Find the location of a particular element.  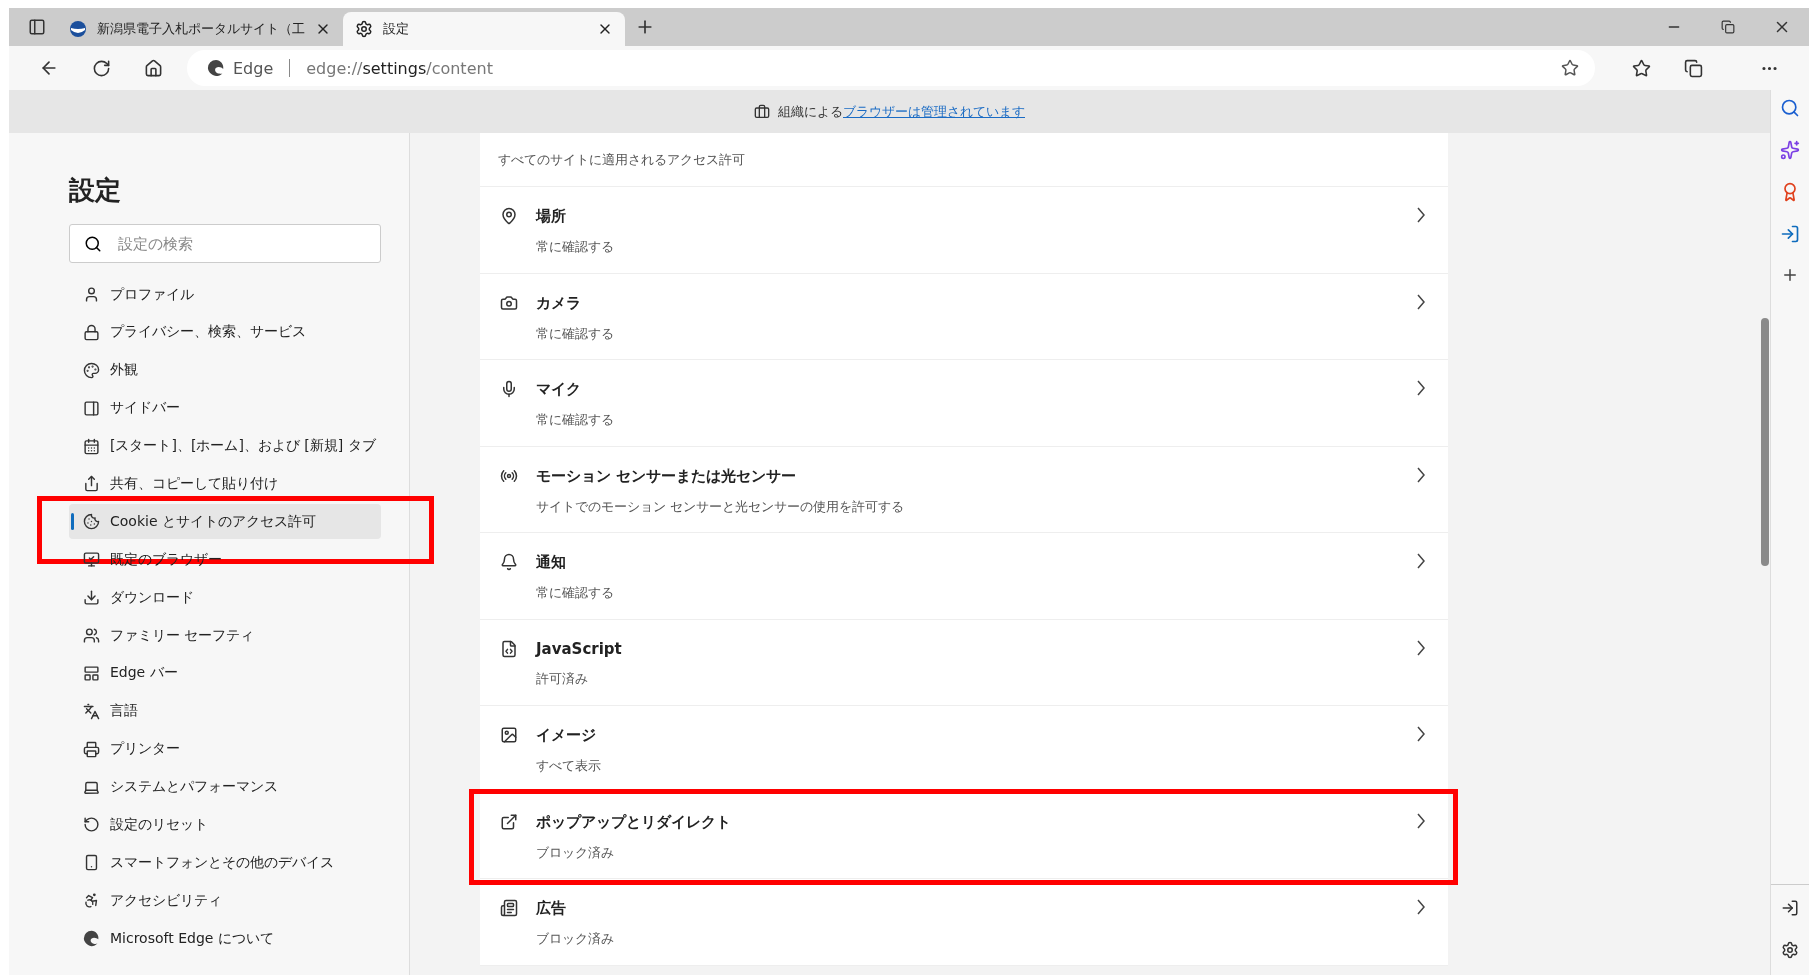

sidebar-item: 共有、コピーして貼り付け is located at coordinates (225, 484).